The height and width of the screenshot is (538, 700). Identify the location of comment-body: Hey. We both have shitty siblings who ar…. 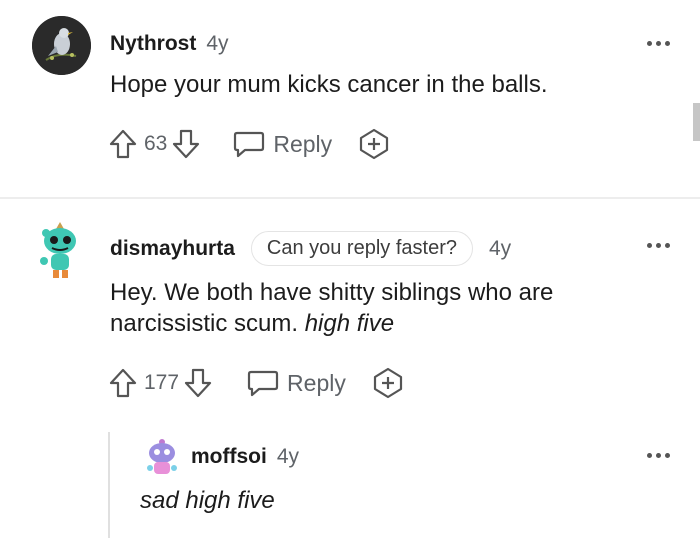
(380, 308).